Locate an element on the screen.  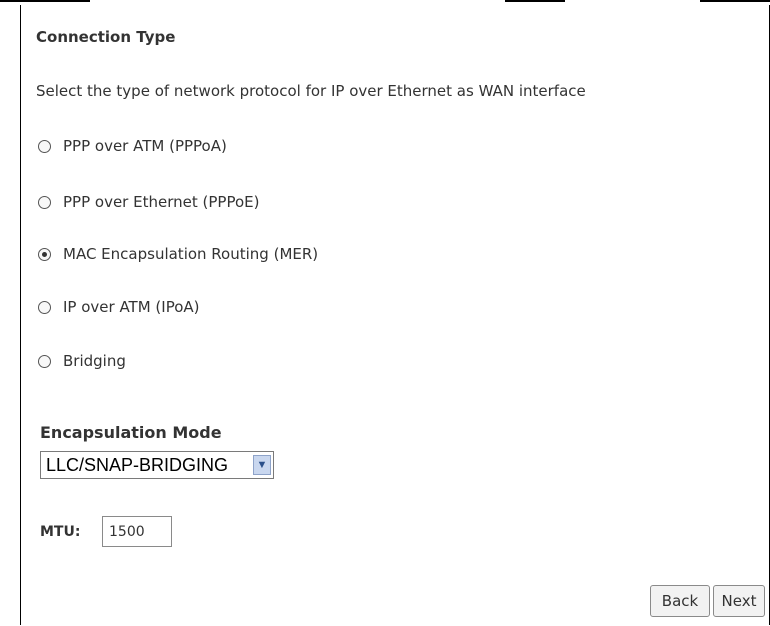
radio-option-pppoe: PPP over Ethernet (PPPoE) is located at coordinates (148, 202).